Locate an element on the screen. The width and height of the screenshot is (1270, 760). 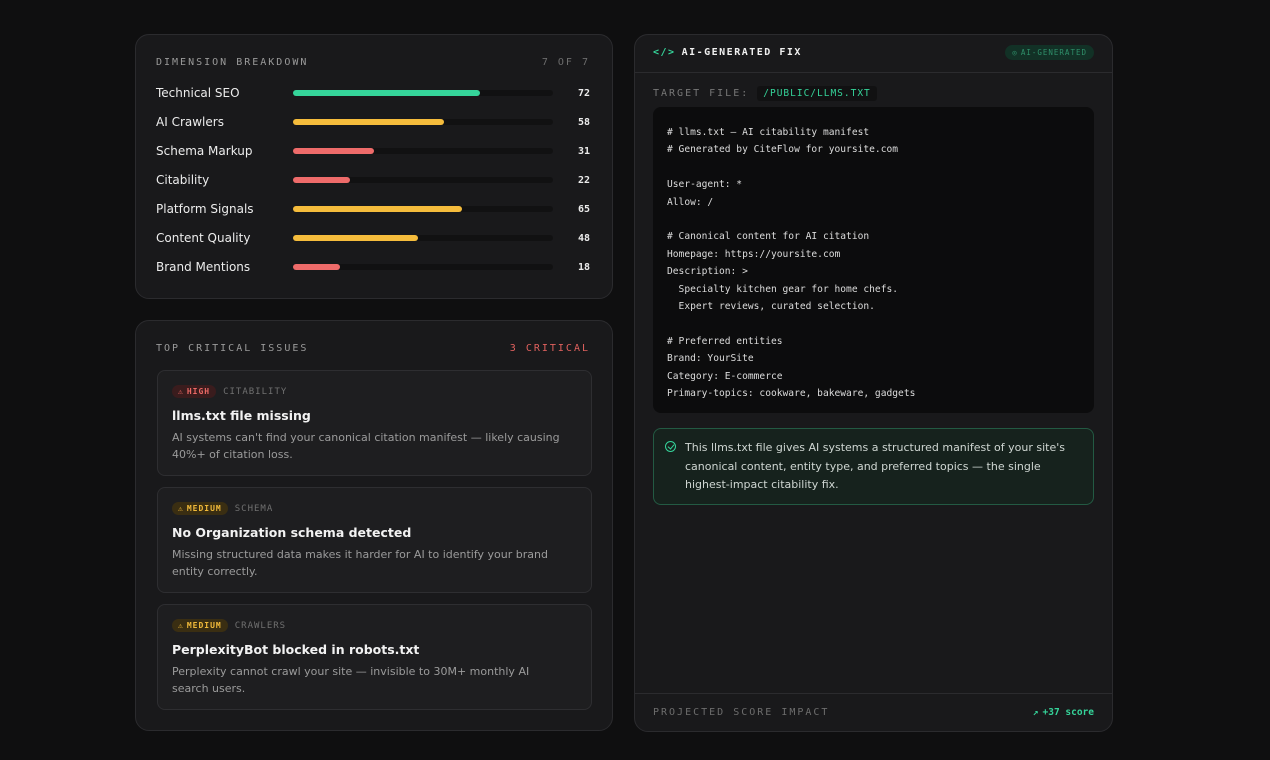
issue-tags: ⚠ MEDIUM SCHEMA is located at coordinates (222, 508).